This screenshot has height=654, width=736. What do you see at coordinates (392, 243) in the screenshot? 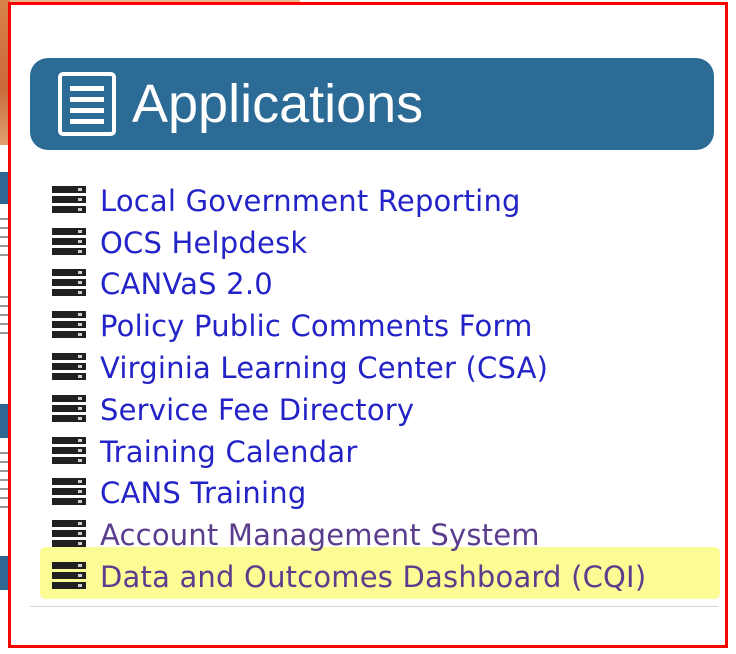
I see `list-item: OCS Helpdesk` at bounding box center [392, 243].